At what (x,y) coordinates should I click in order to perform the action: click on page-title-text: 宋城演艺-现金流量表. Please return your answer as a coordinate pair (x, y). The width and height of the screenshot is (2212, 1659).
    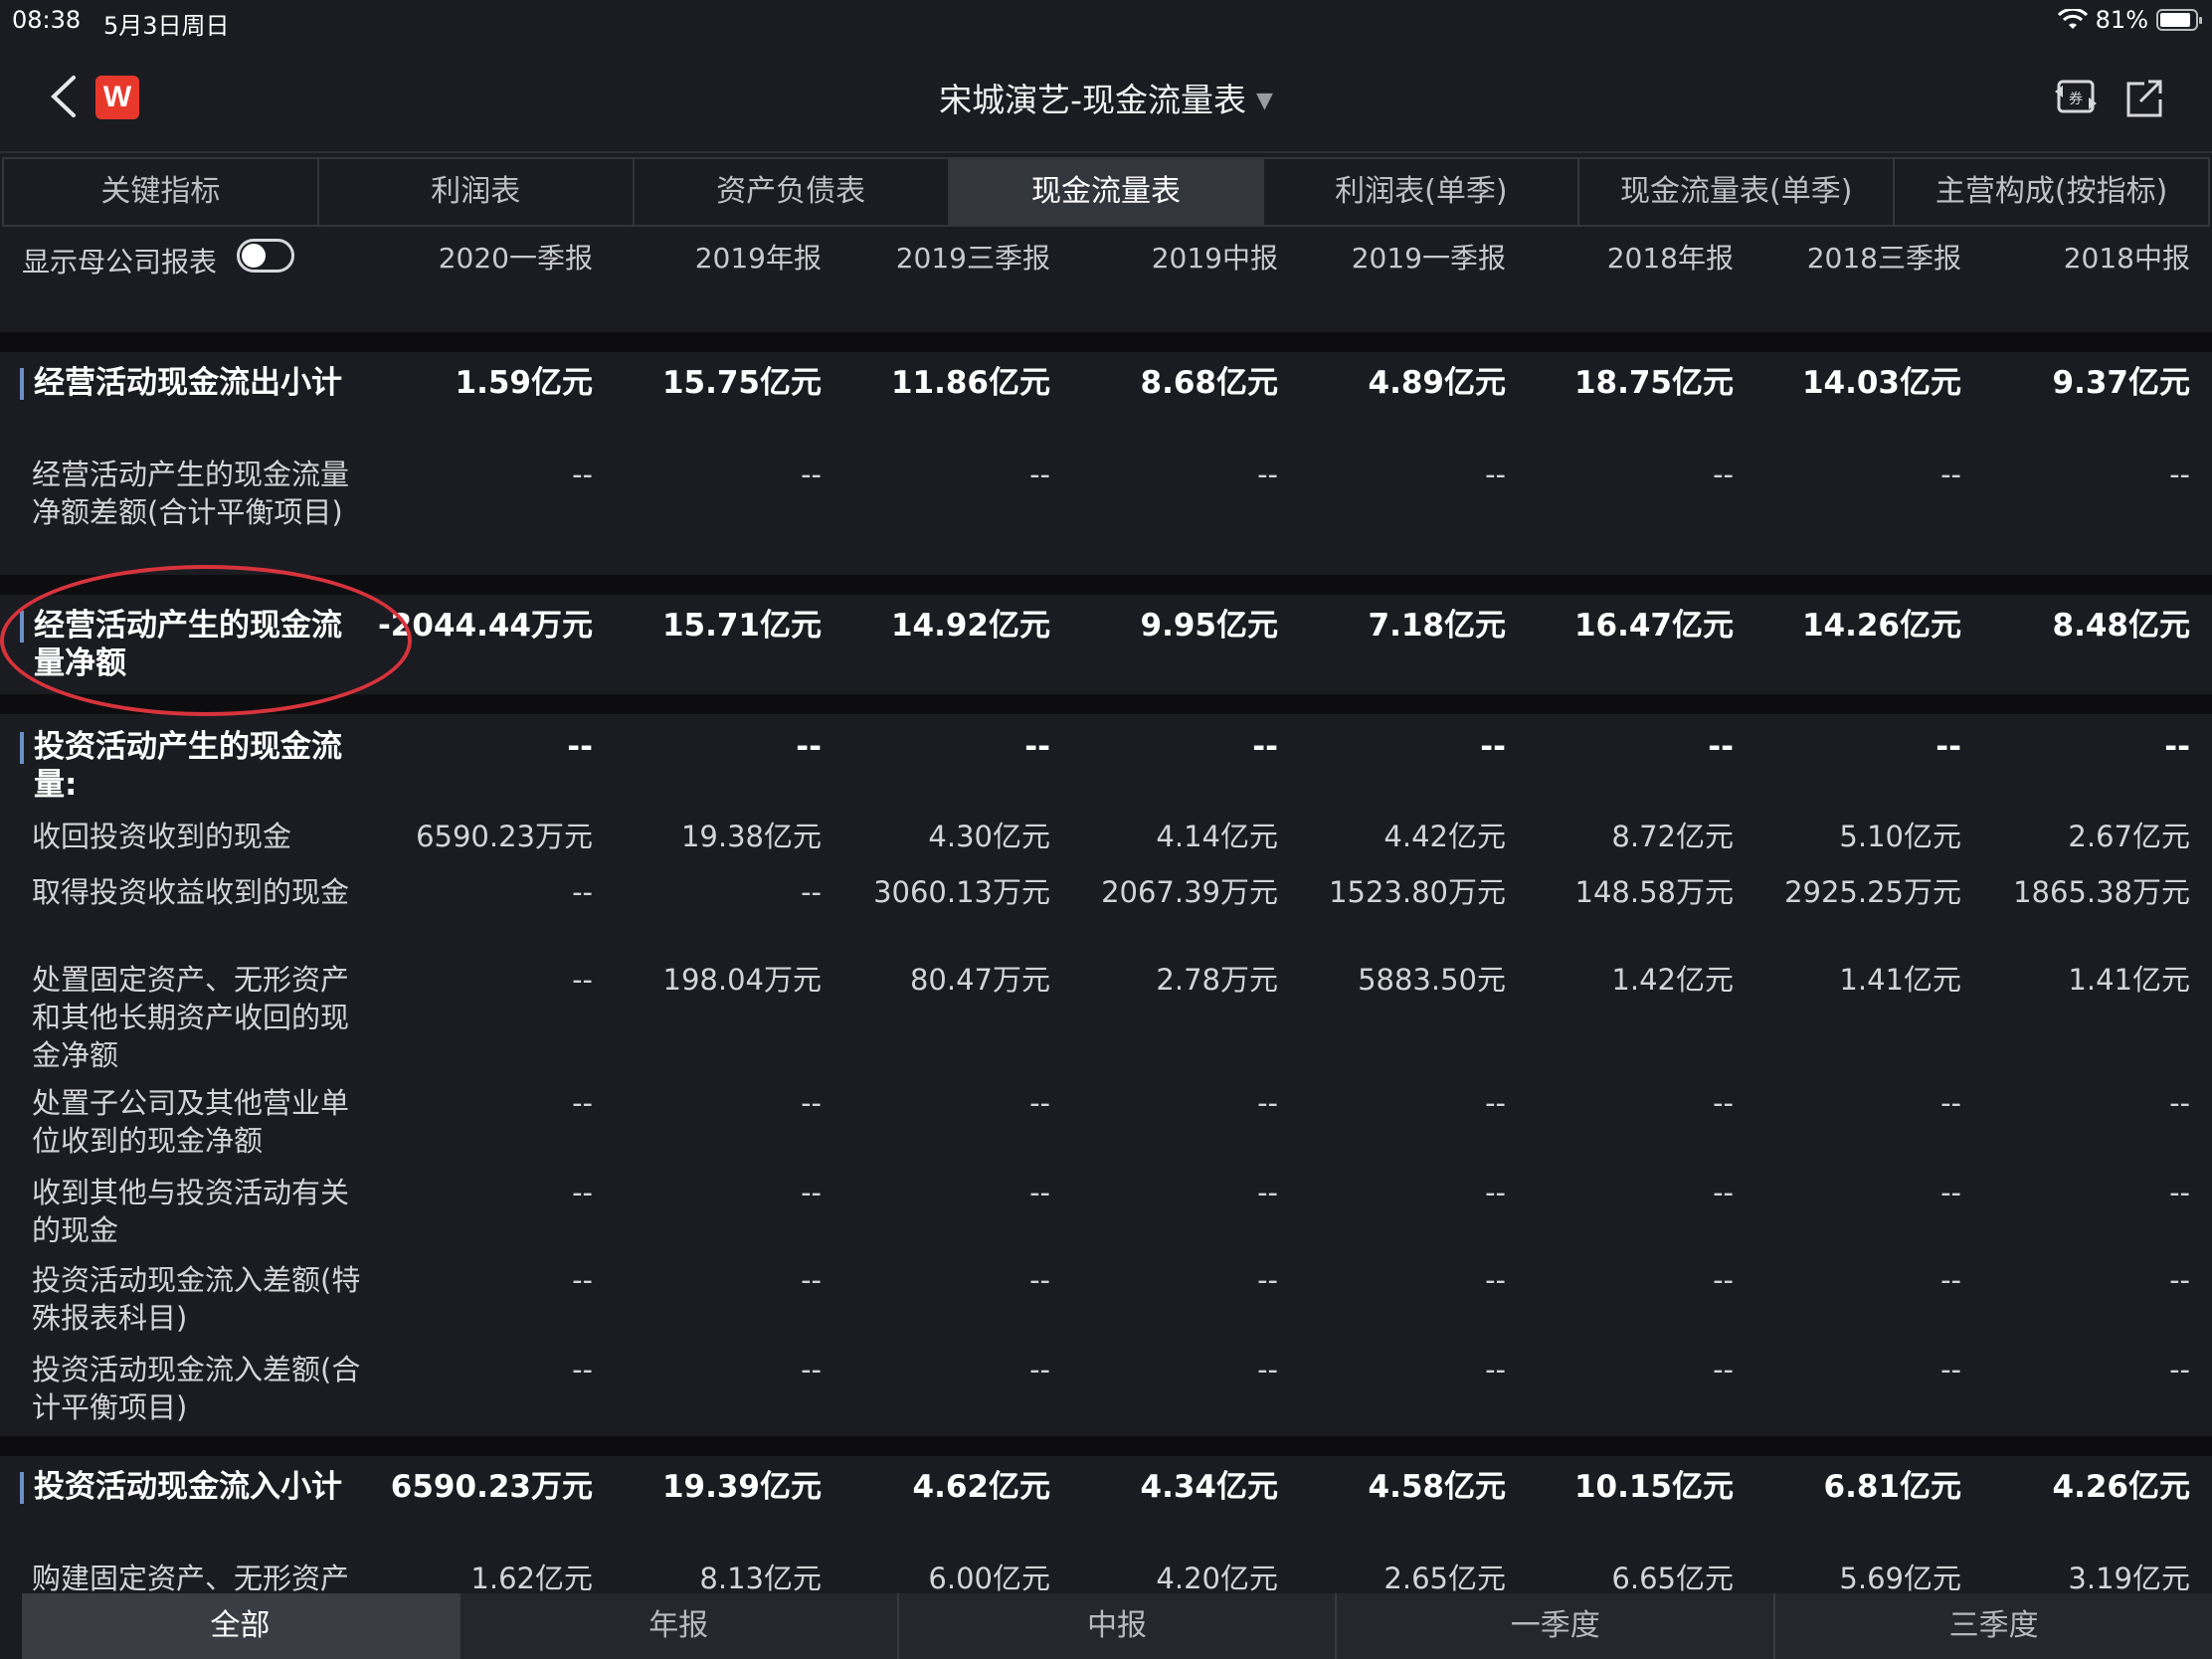
    Looking at the image, I should click on (1092, 100).